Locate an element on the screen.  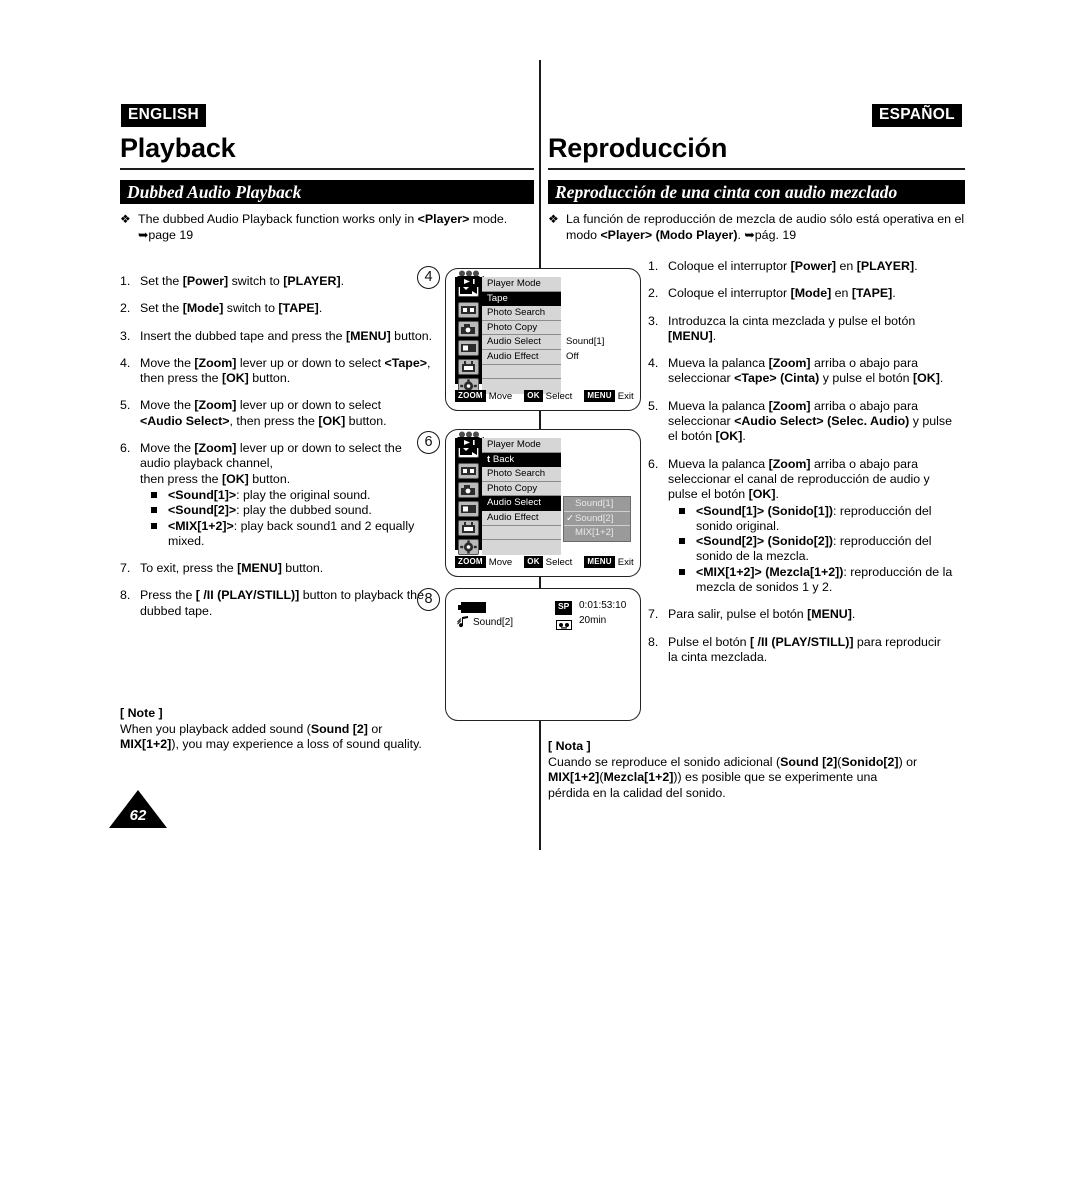
check-icon: ✓ is located at coordinates (570, 518).